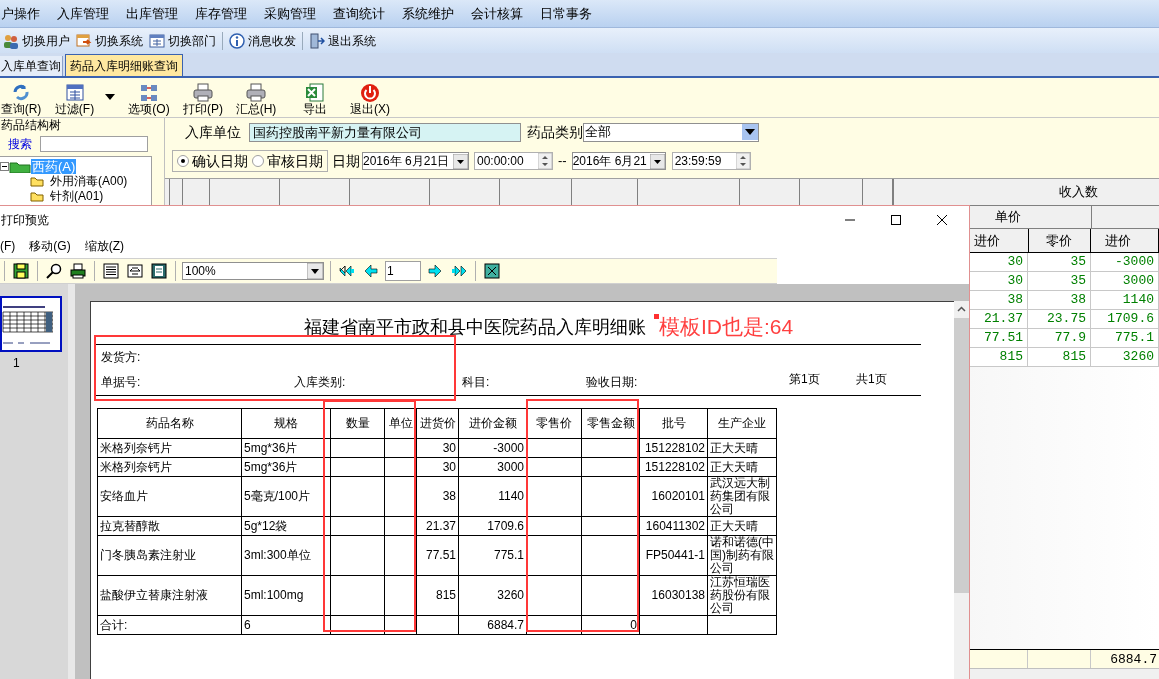 Image resolution: width=1159 pixels, height=679 pixels. I want to click on table-cell: 米格列奈钙片, so click(169, 467).